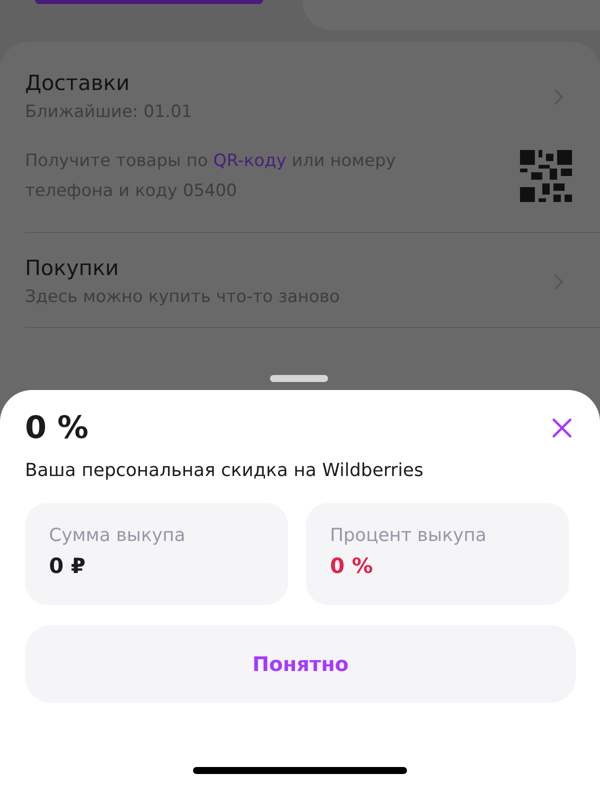 The height and width of the screenshot is (787, 600). What do you see at coordinates (182, 268) in the screenshot?
I see `section-title: Покупки` at bounding box center [182, 268].